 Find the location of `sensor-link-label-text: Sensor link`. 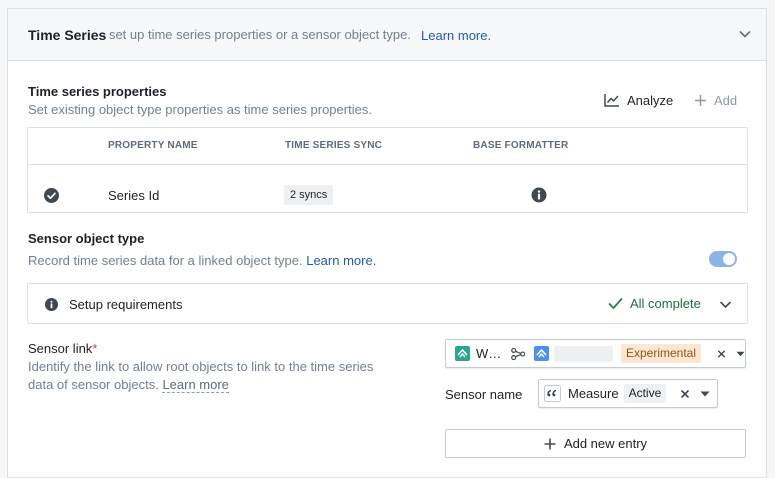

sensor-link-label-text: Sensor link is located at coordinates (60, 348).